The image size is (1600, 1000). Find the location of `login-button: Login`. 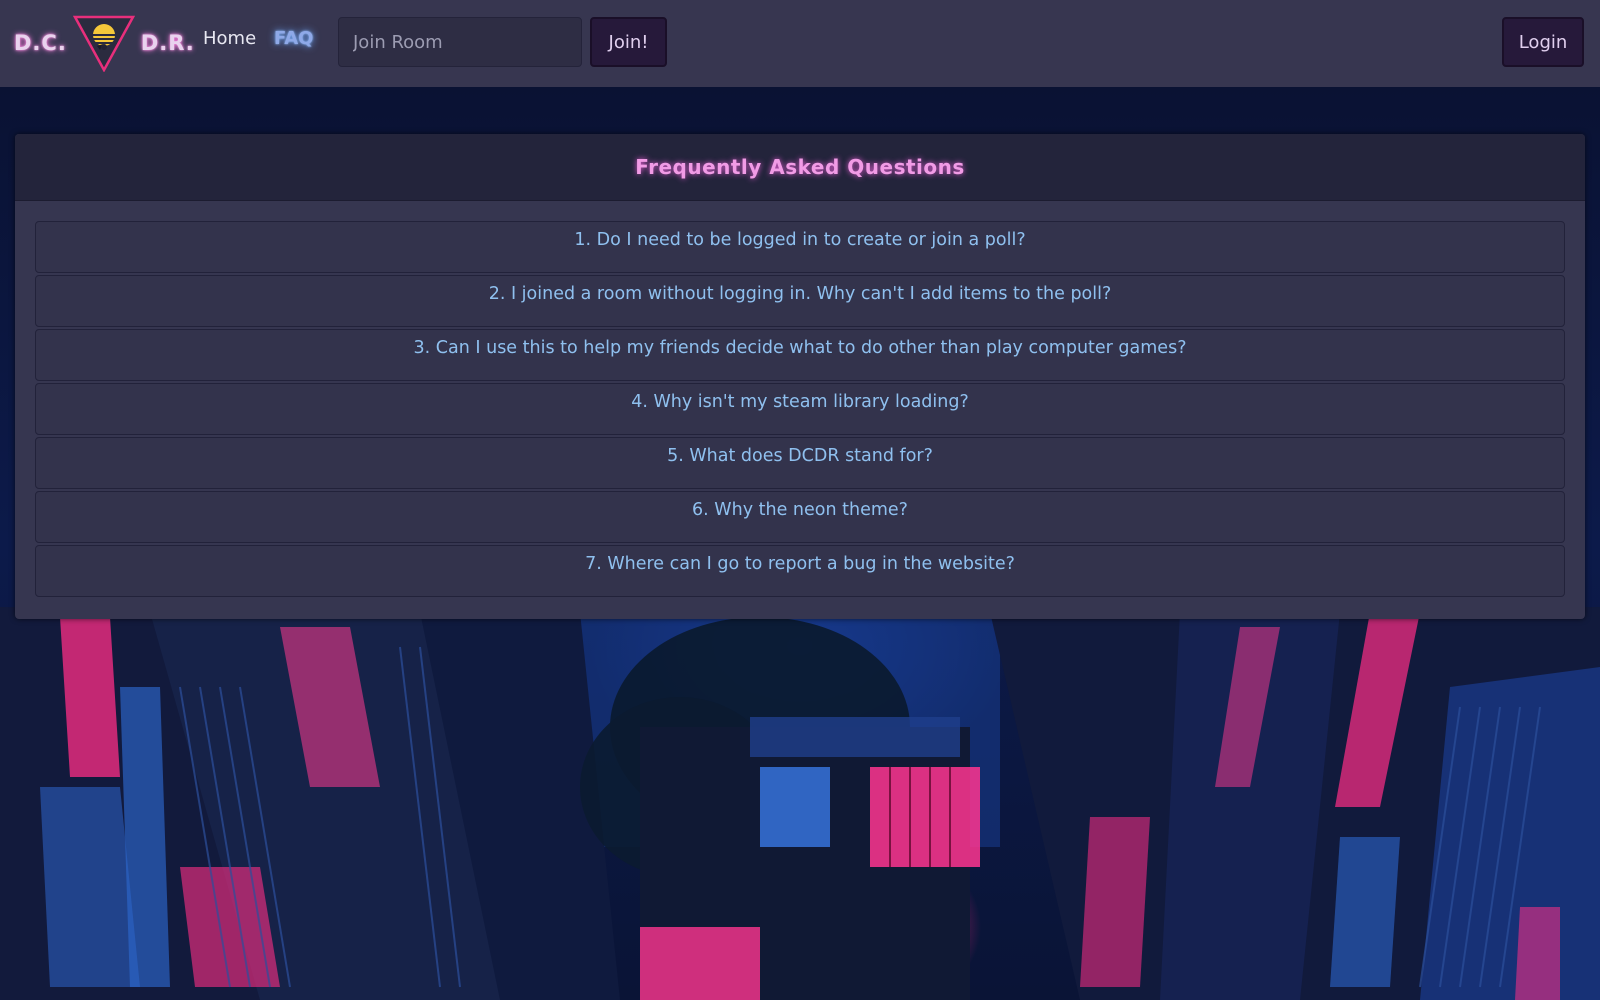

login-button: Login is located at coordinates (1543, 42).